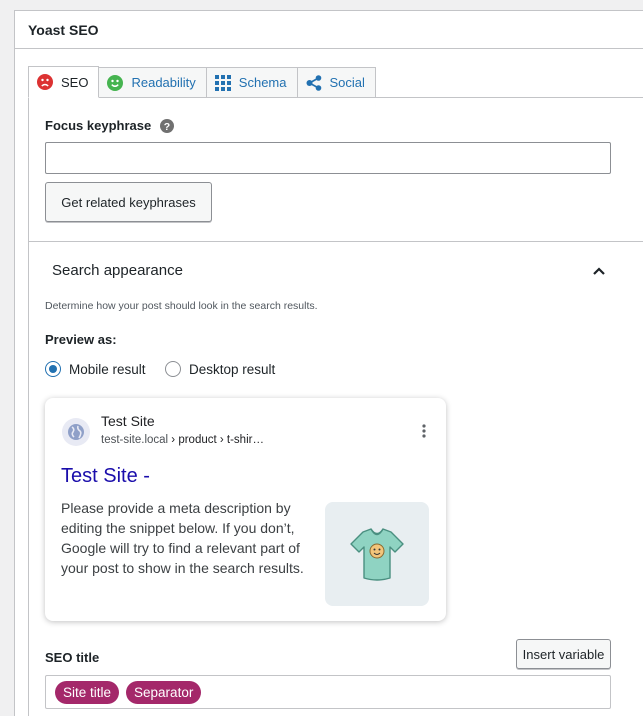 The width and height of the screenshot is (643, 716). Describe the element at coordinates (163, 82) in the screenshot. I see `tab-label: Readability` at that location.